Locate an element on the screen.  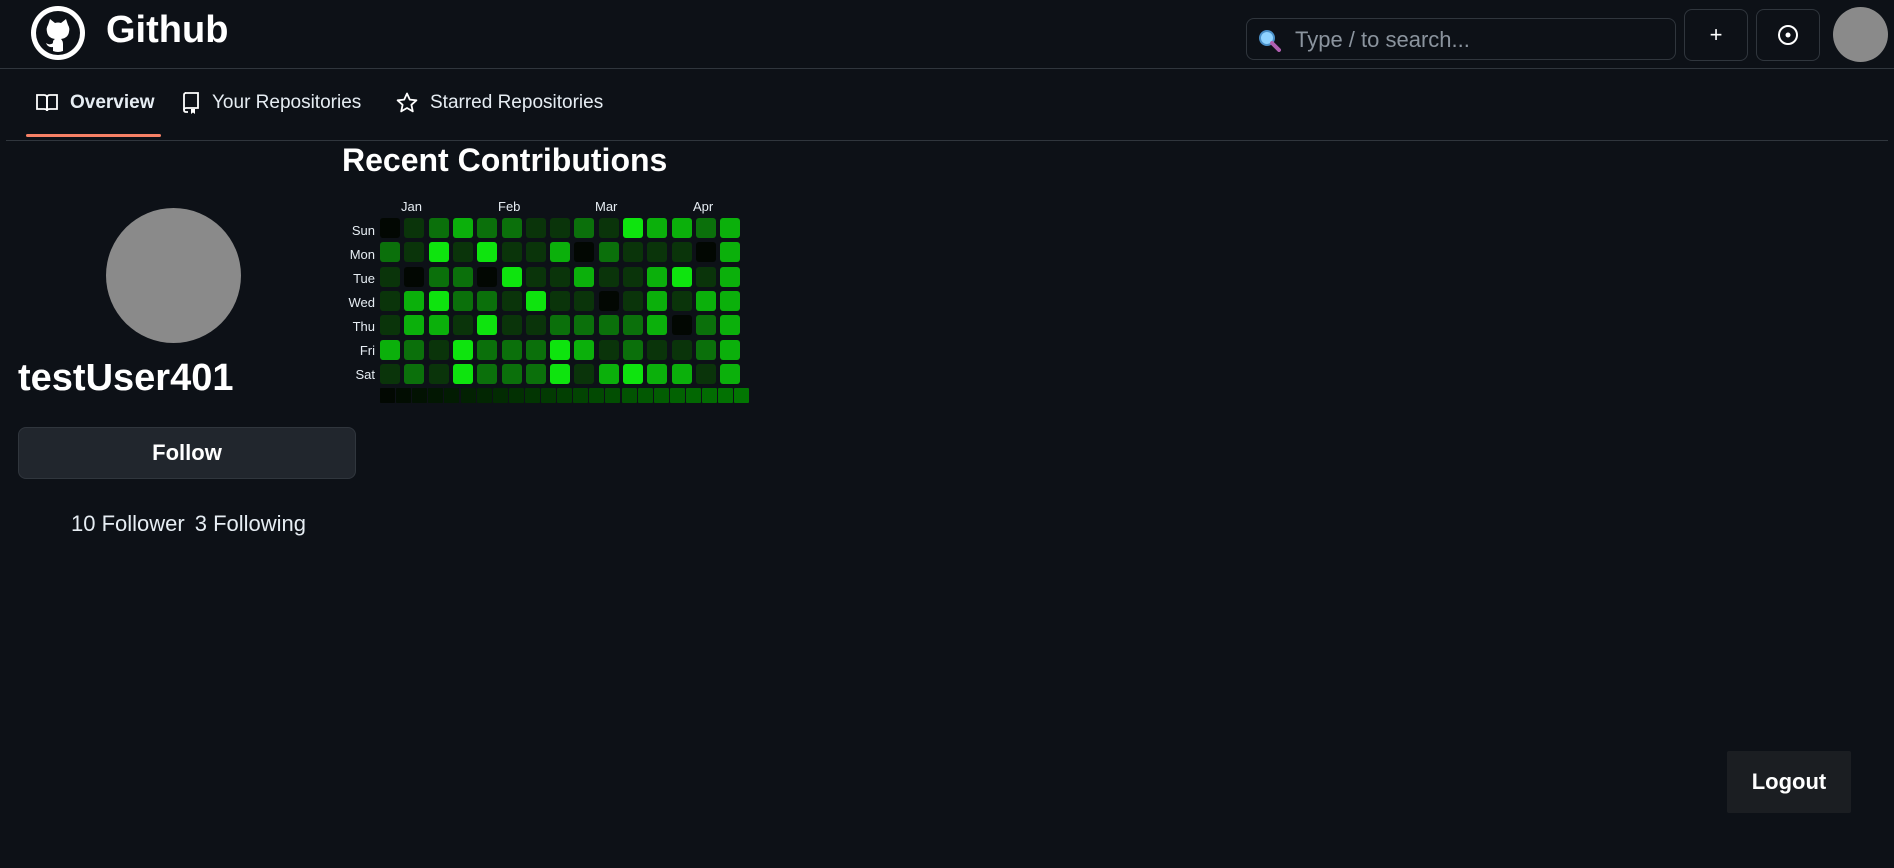
github-octocat-icon is located at coordinates (58, 33).